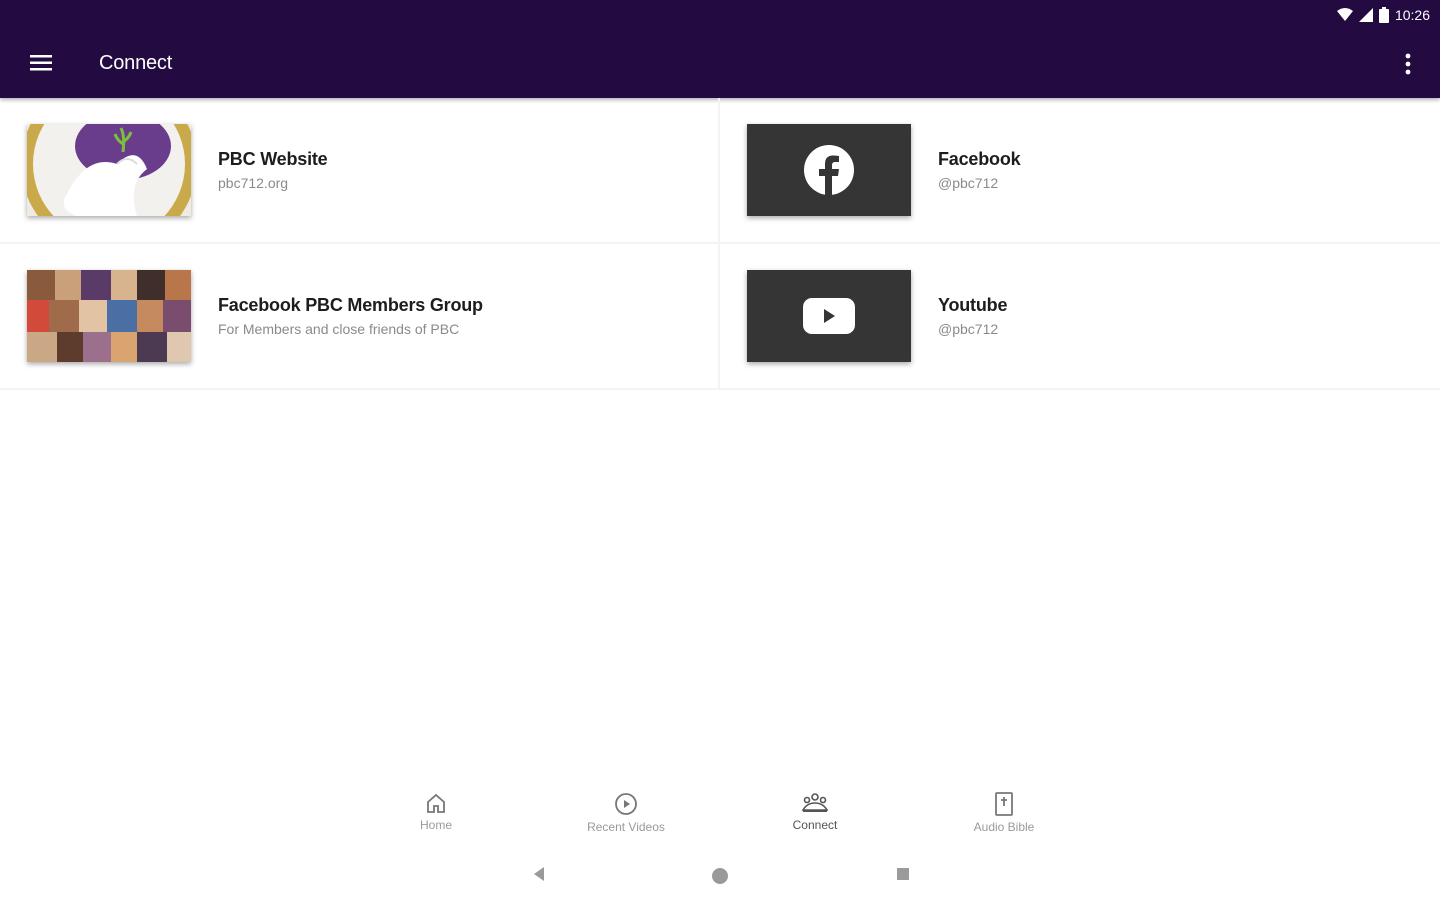 The height and width of the screenshot is (900, 1440). I want to click on nav-label: Recent Videos, so click(626, 827).